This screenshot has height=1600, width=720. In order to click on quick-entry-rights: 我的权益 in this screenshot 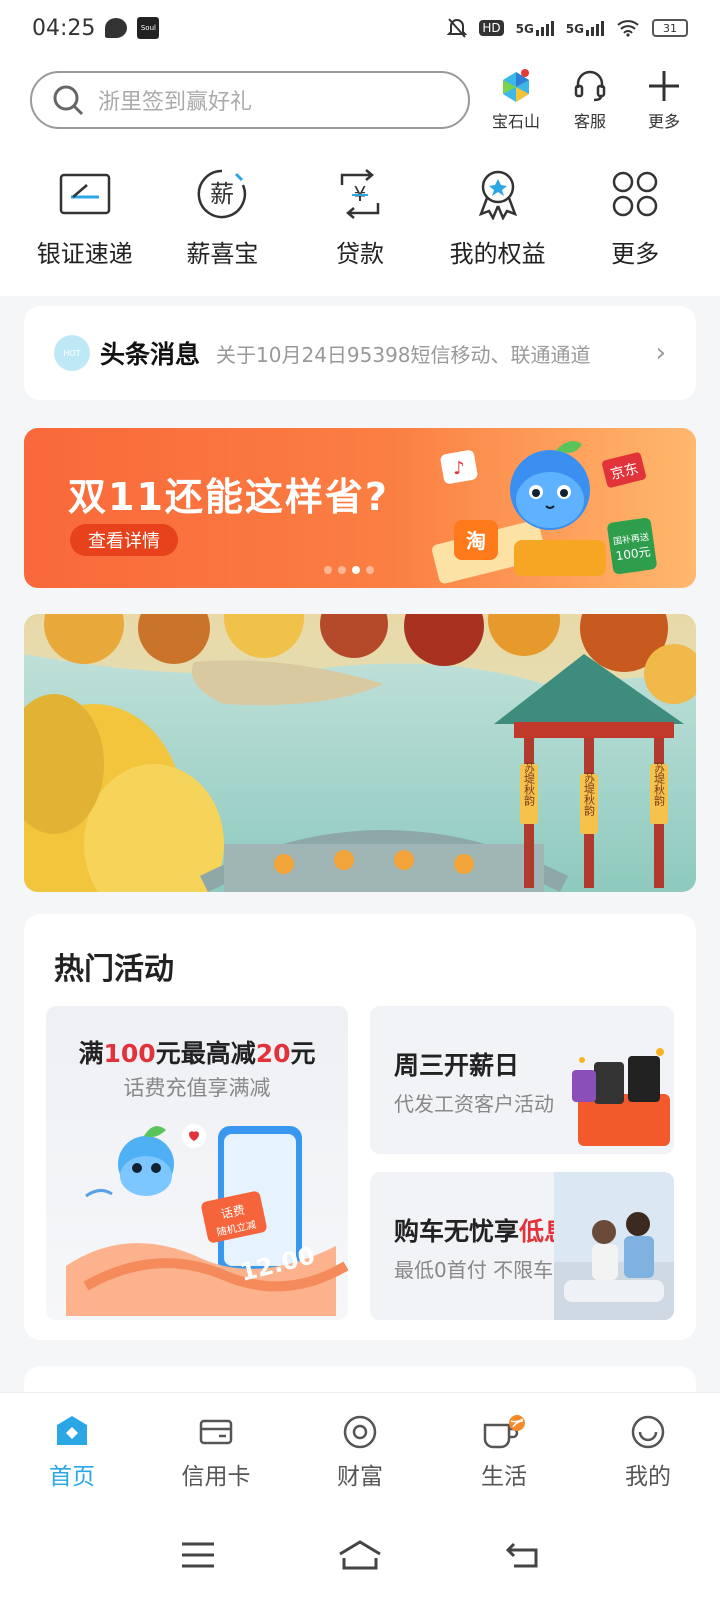, I will do `click(498, 222)`.